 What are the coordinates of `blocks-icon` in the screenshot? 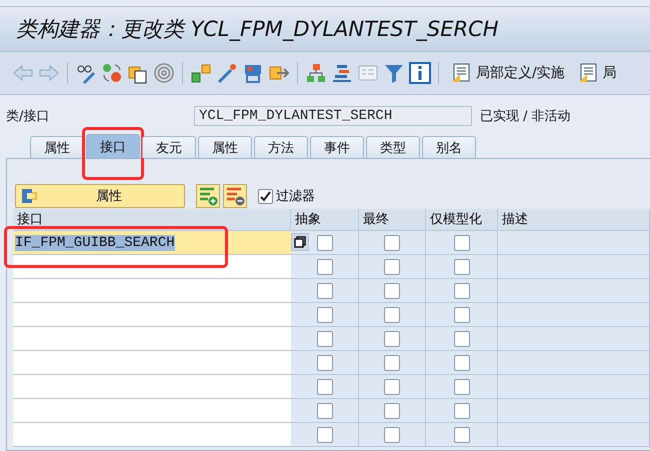 It's located at (201, 73).